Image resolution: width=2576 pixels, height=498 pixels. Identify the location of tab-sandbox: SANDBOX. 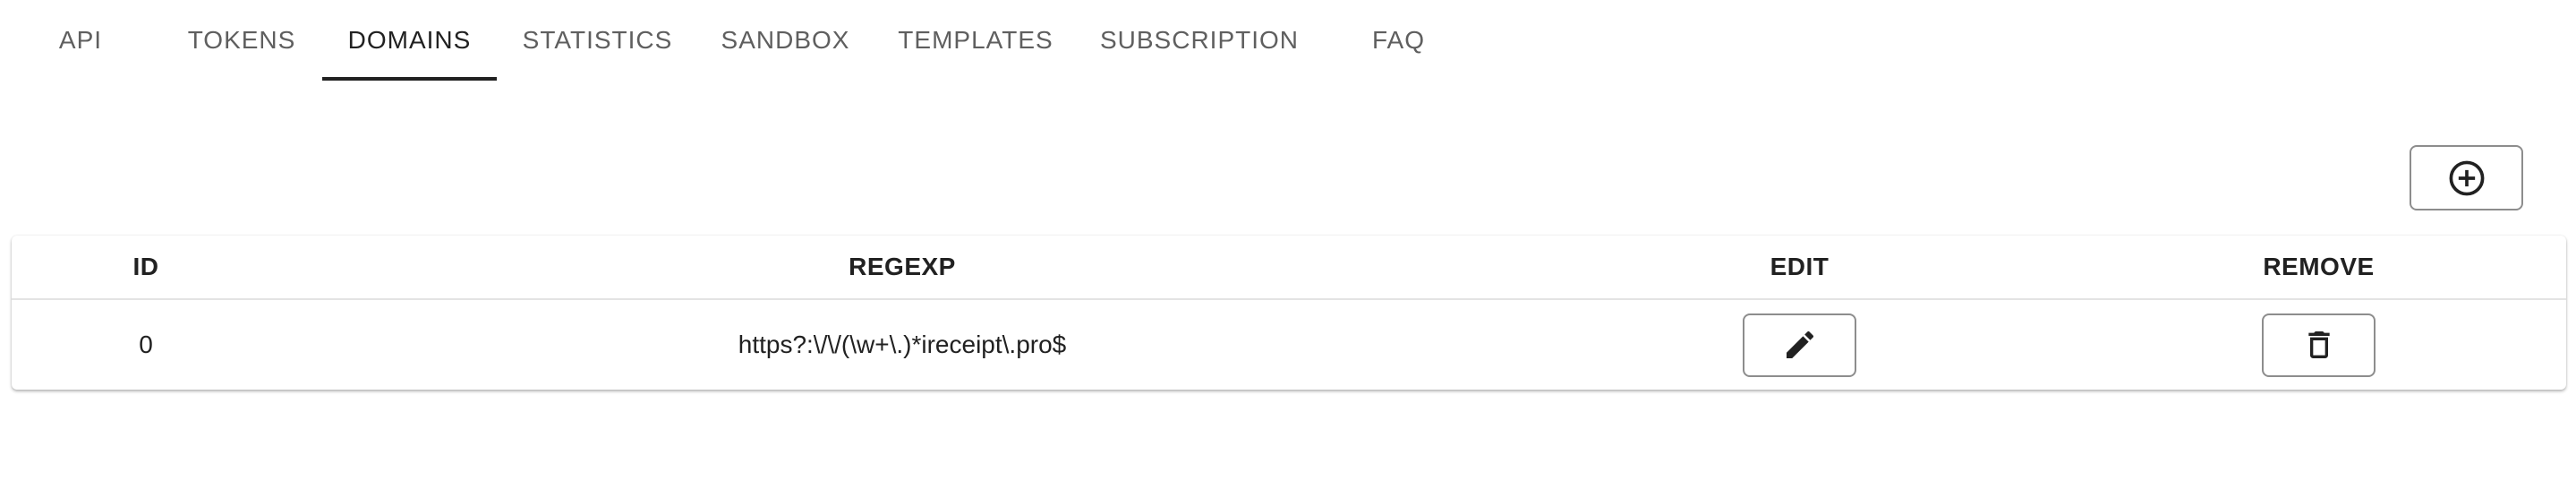
(785, 40).